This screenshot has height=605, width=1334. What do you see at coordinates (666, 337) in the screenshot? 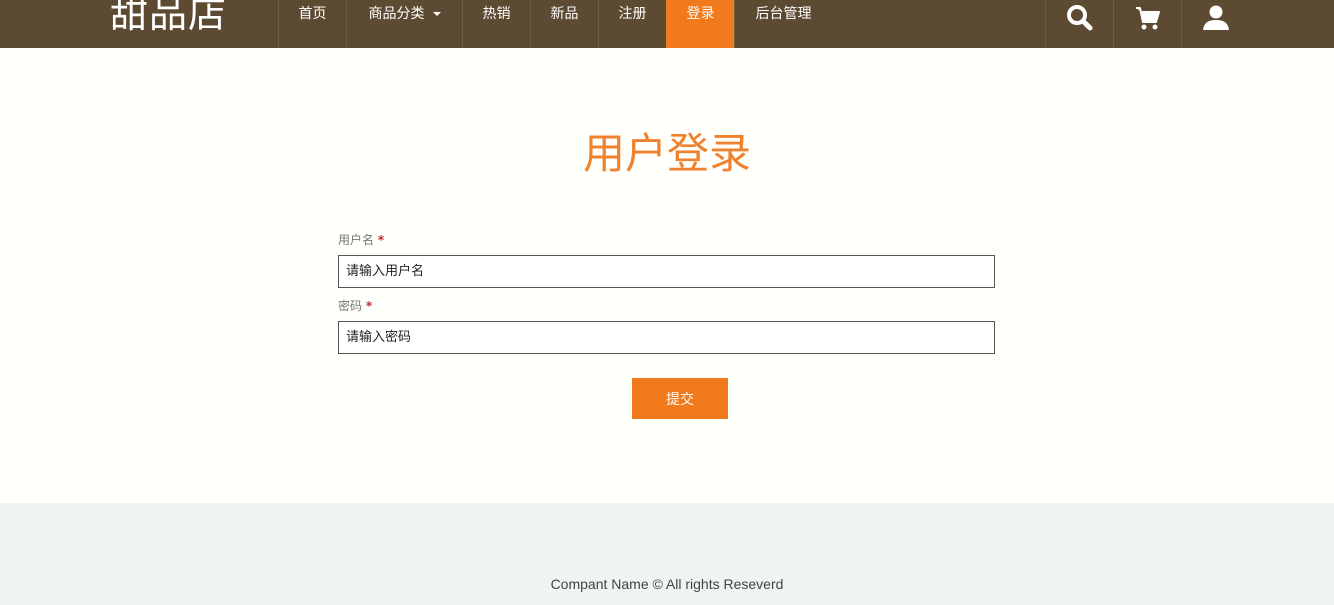
I see `password-input` at bounding box center [666, 337].